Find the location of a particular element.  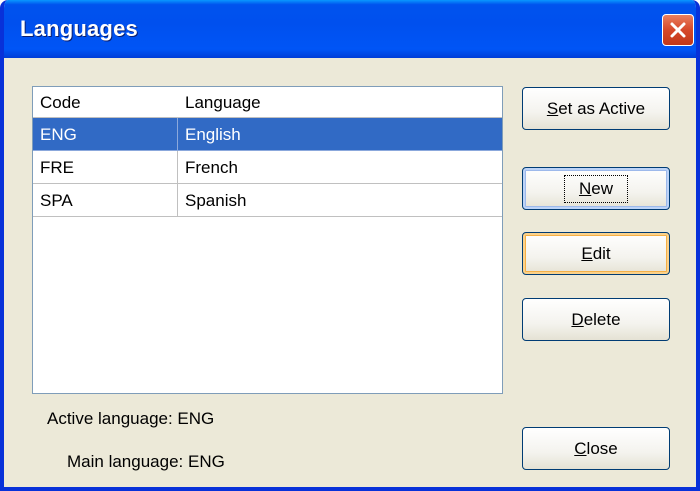

delete-label: Delete is located at coordinates (596, 319).